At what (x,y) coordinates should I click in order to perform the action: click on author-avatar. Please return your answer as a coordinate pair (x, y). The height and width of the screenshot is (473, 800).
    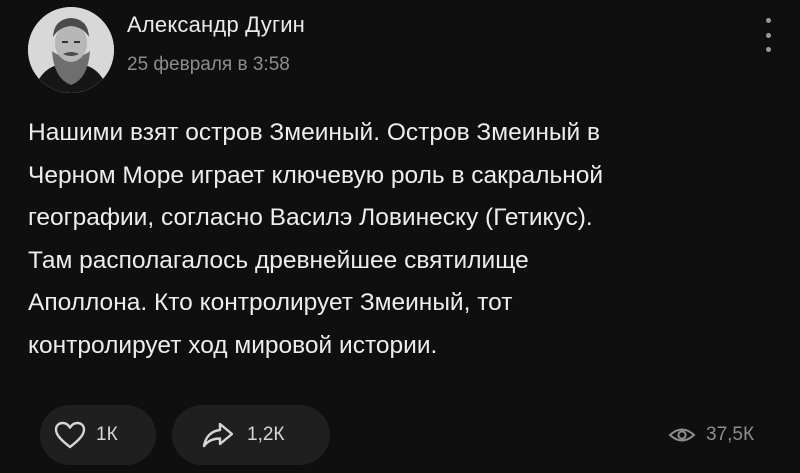
    Looking at the image, I should click on (71, 50).